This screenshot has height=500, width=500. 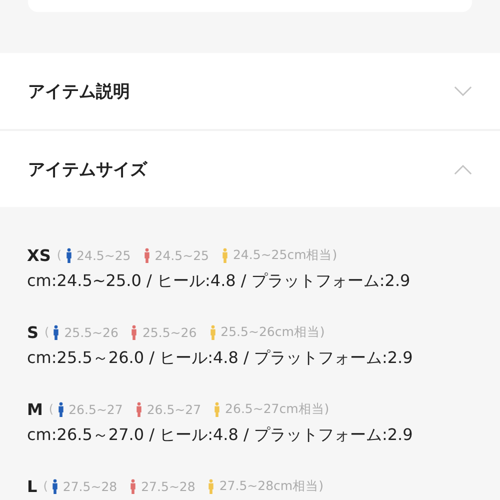 What do you see at coordinates (33, 332) in the screenshot?
I see `size-label: S` at bounding box center [33, 332].